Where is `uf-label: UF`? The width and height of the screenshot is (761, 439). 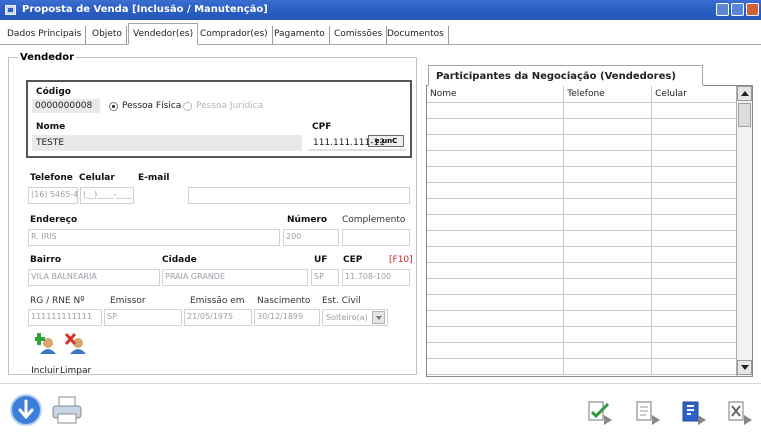 uf-label: UF is located at coordinates (321, 260).